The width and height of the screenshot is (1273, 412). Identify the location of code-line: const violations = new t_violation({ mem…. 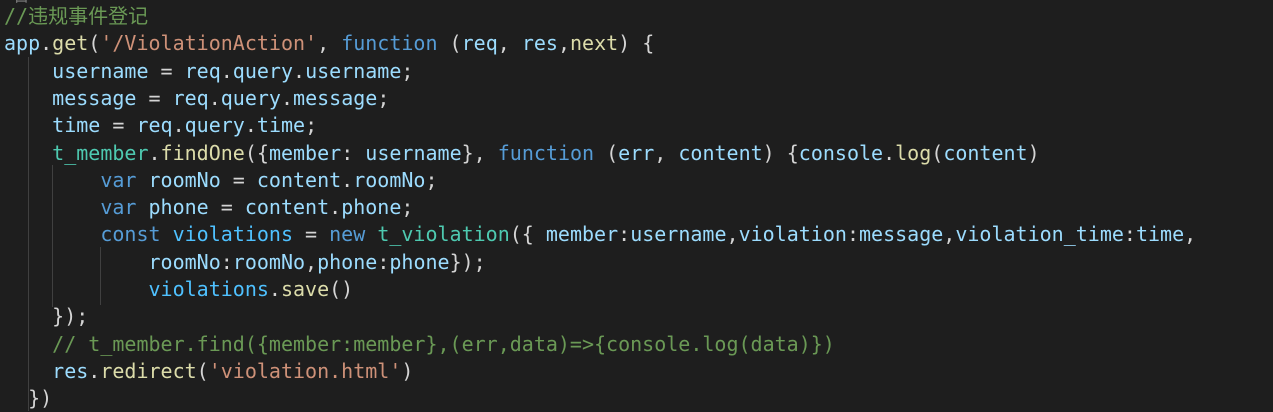
(600, 234).